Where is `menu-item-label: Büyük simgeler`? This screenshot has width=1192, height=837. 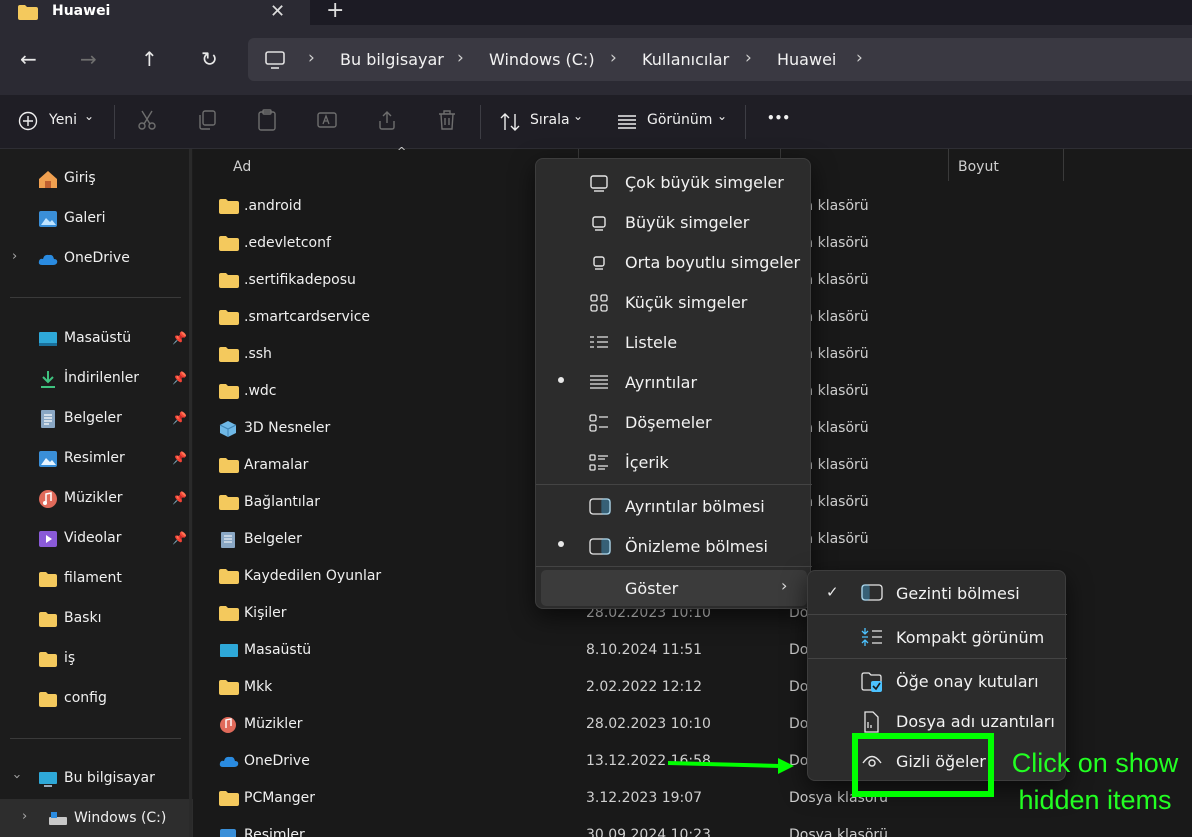
menu-item-label: Büyük simgeler is located at coordinates (687, 222).